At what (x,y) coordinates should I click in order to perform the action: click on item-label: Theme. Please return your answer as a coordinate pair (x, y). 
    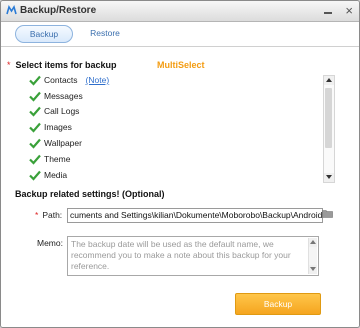
    Looking at the image, I should click on (57, 159).